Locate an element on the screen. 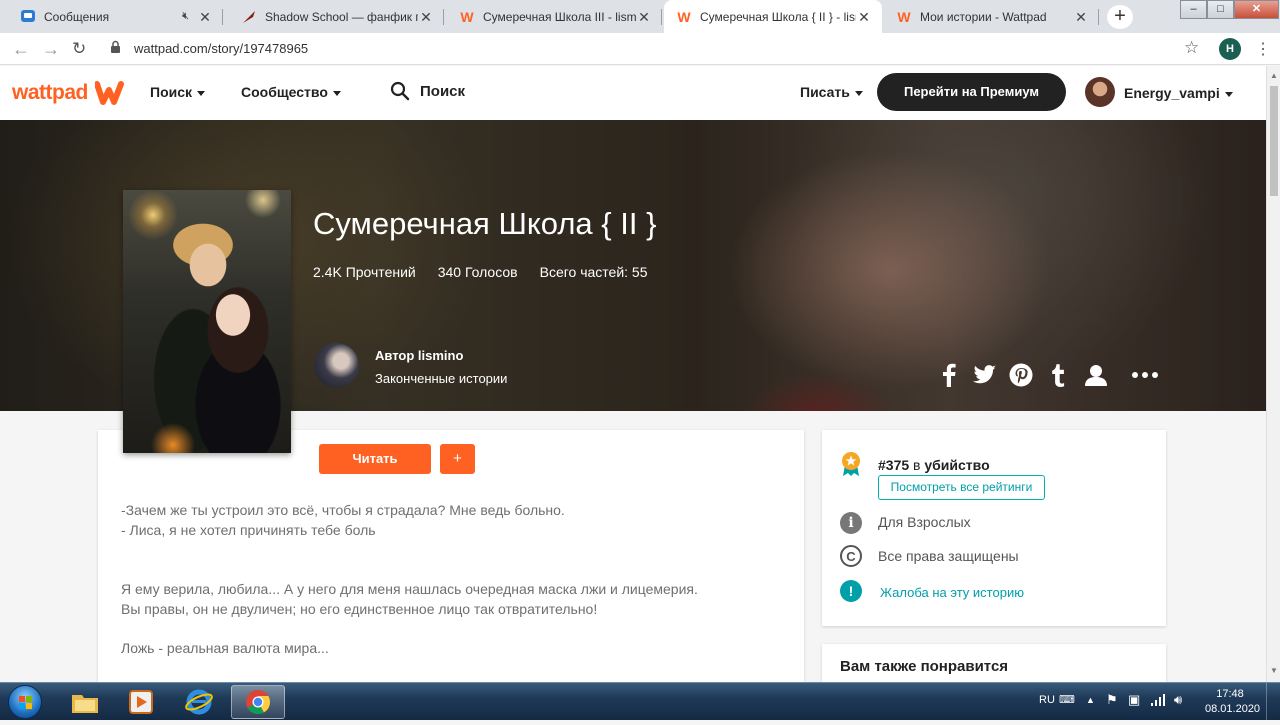 The image size is (1280, 725). parts-count: Всего частей: 55 is located at coordinates (593, 272).